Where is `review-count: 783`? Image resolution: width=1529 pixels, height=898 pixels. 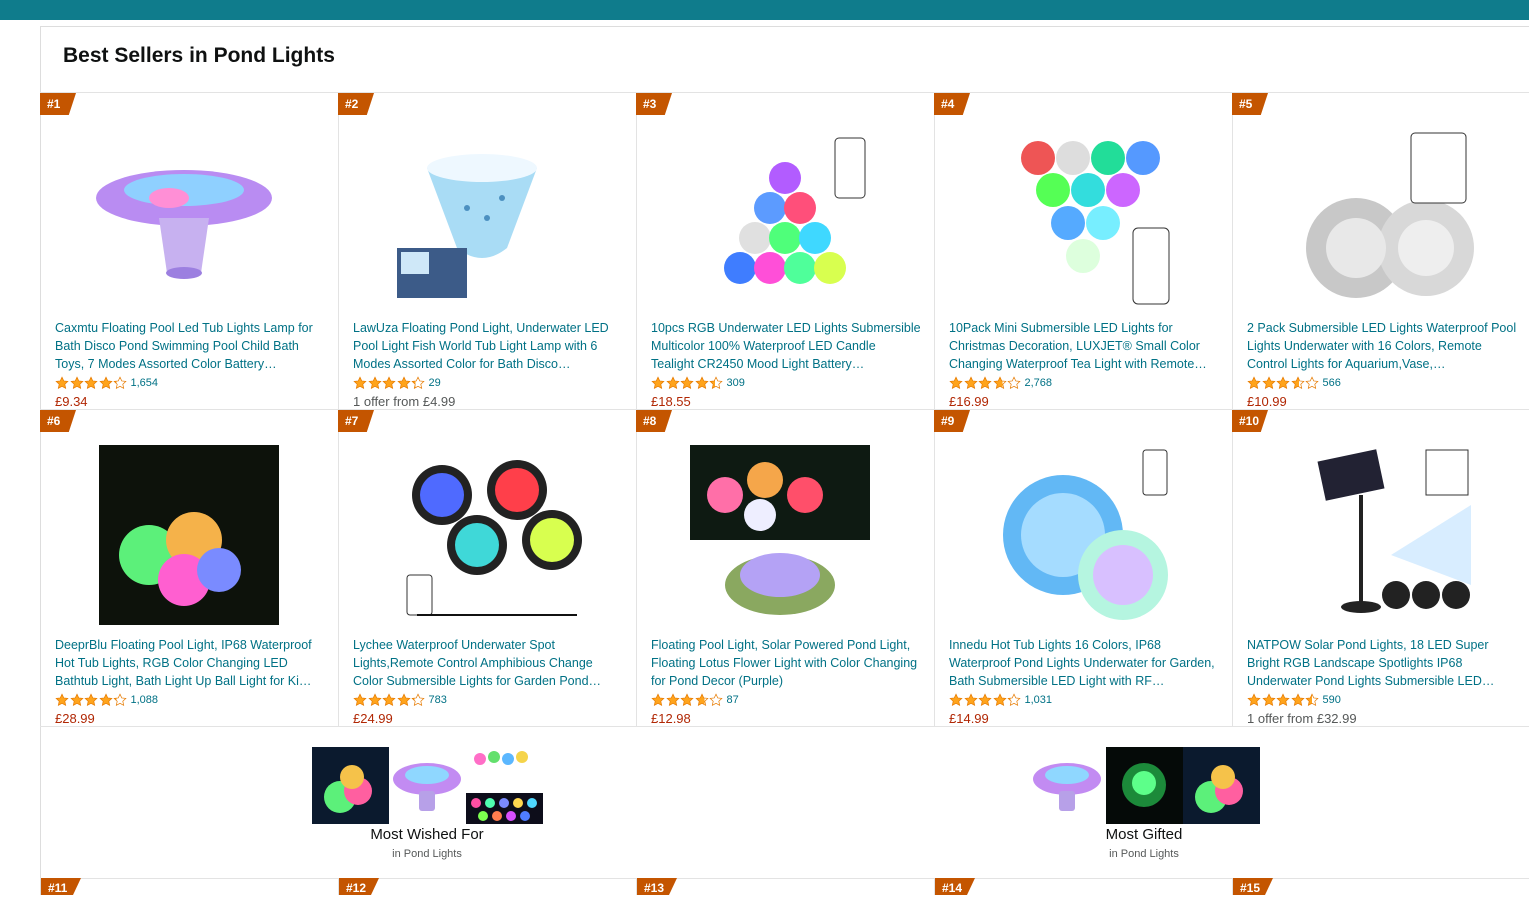
review-count: 783 is located at coordinates (438, 700).